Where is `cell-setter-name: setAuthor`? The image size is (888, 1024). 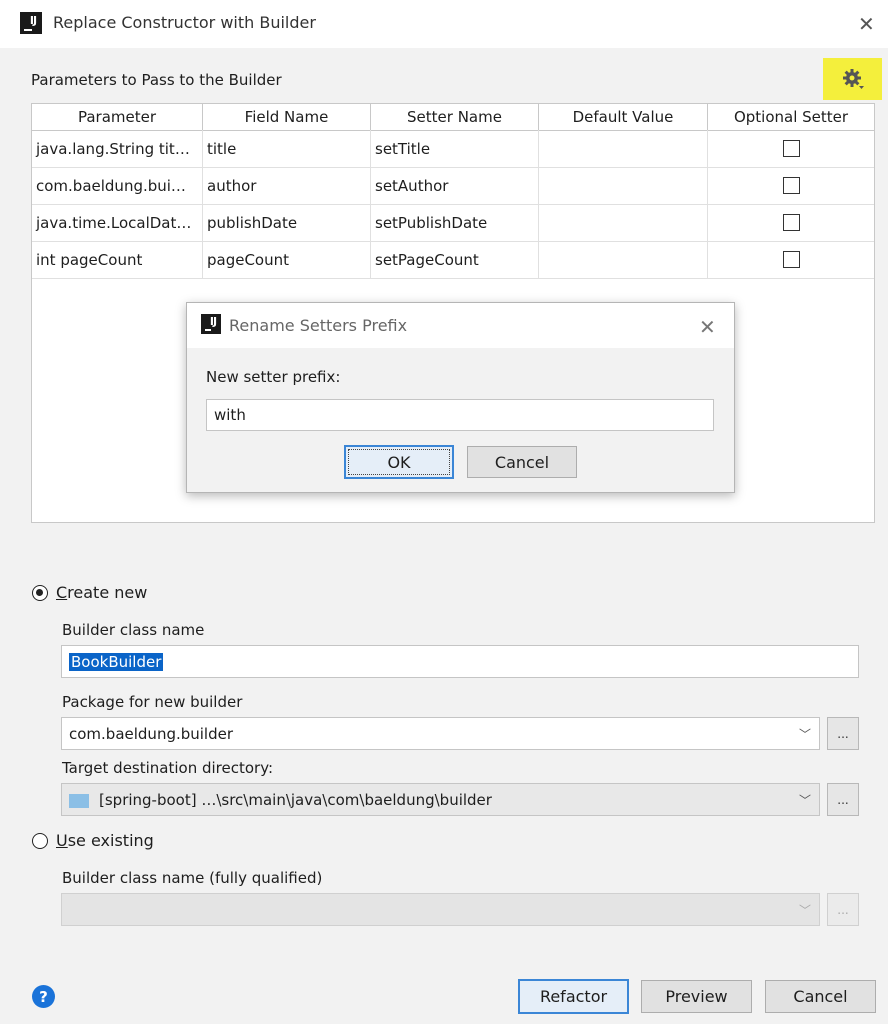
cell-setter-name: setAuthor is located at coordinates (455, 185).